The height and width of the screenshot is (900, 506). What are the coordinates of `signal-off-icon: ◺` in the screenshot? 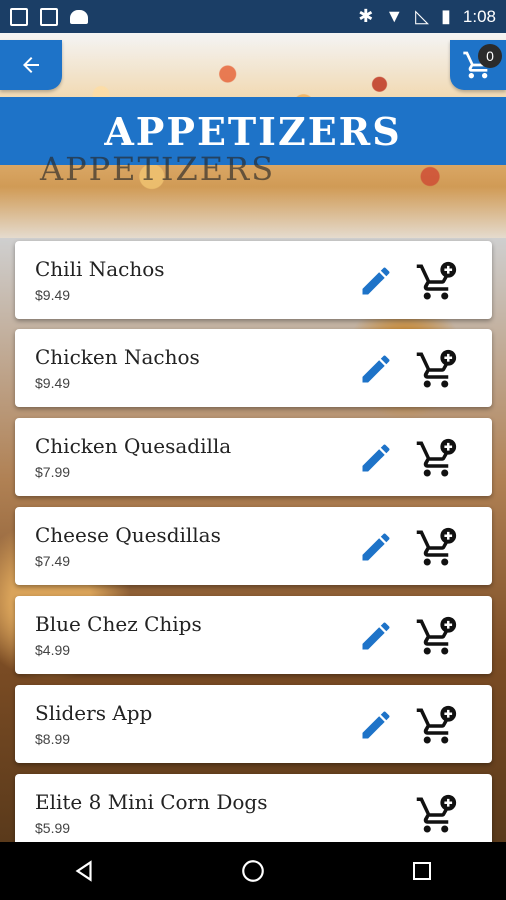 It's located at (422, 16).